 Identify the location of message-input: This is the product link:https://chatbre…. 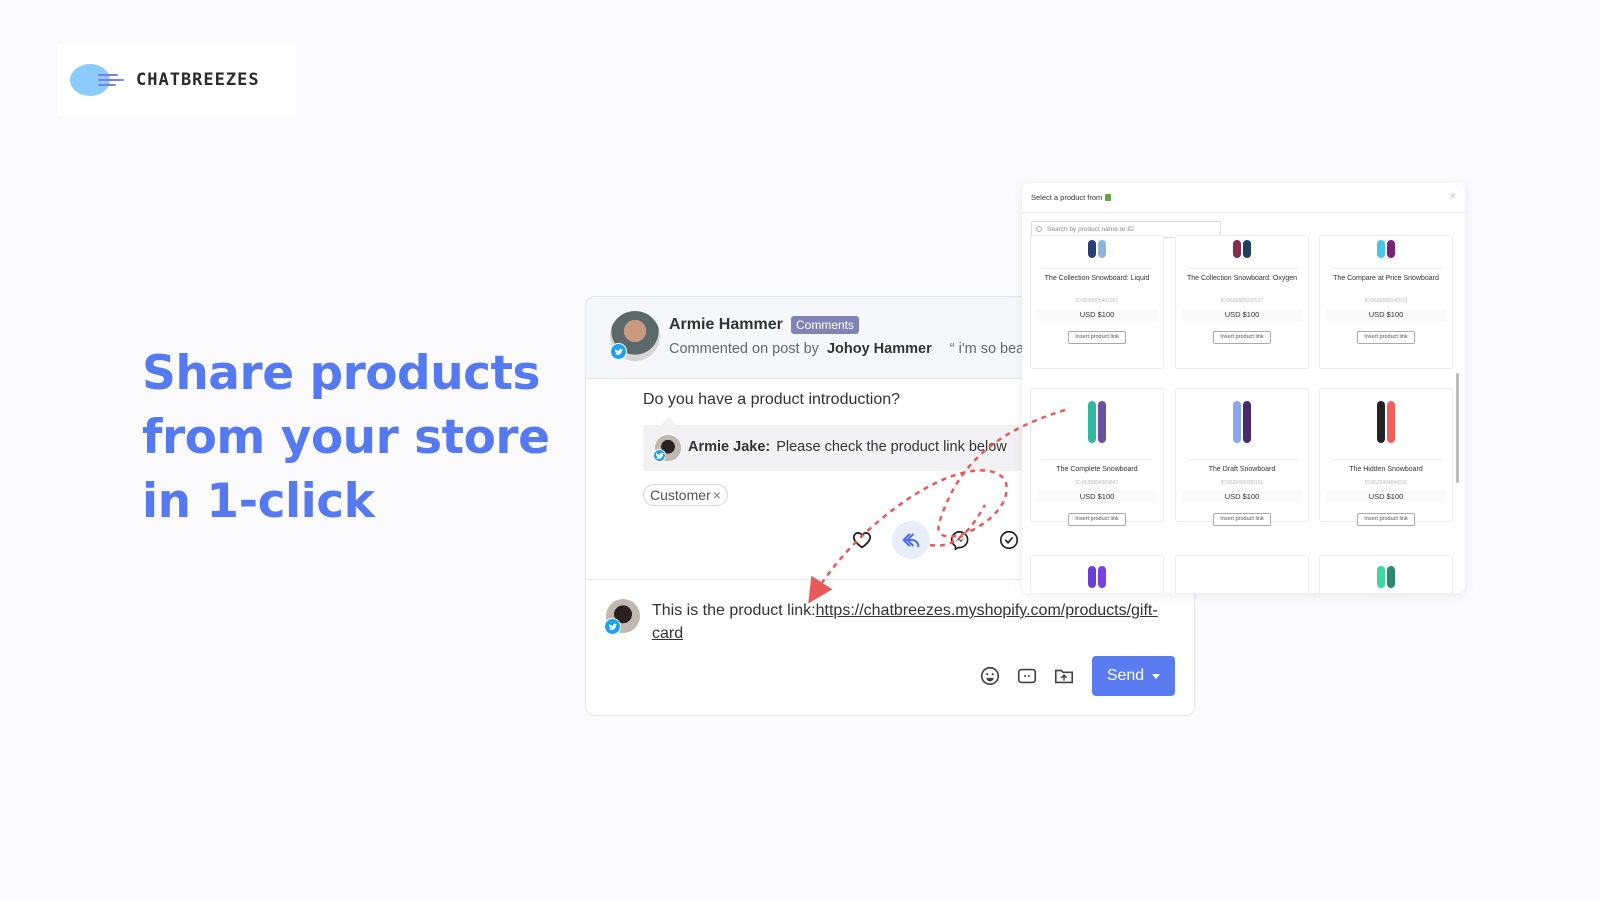
(912, 622).